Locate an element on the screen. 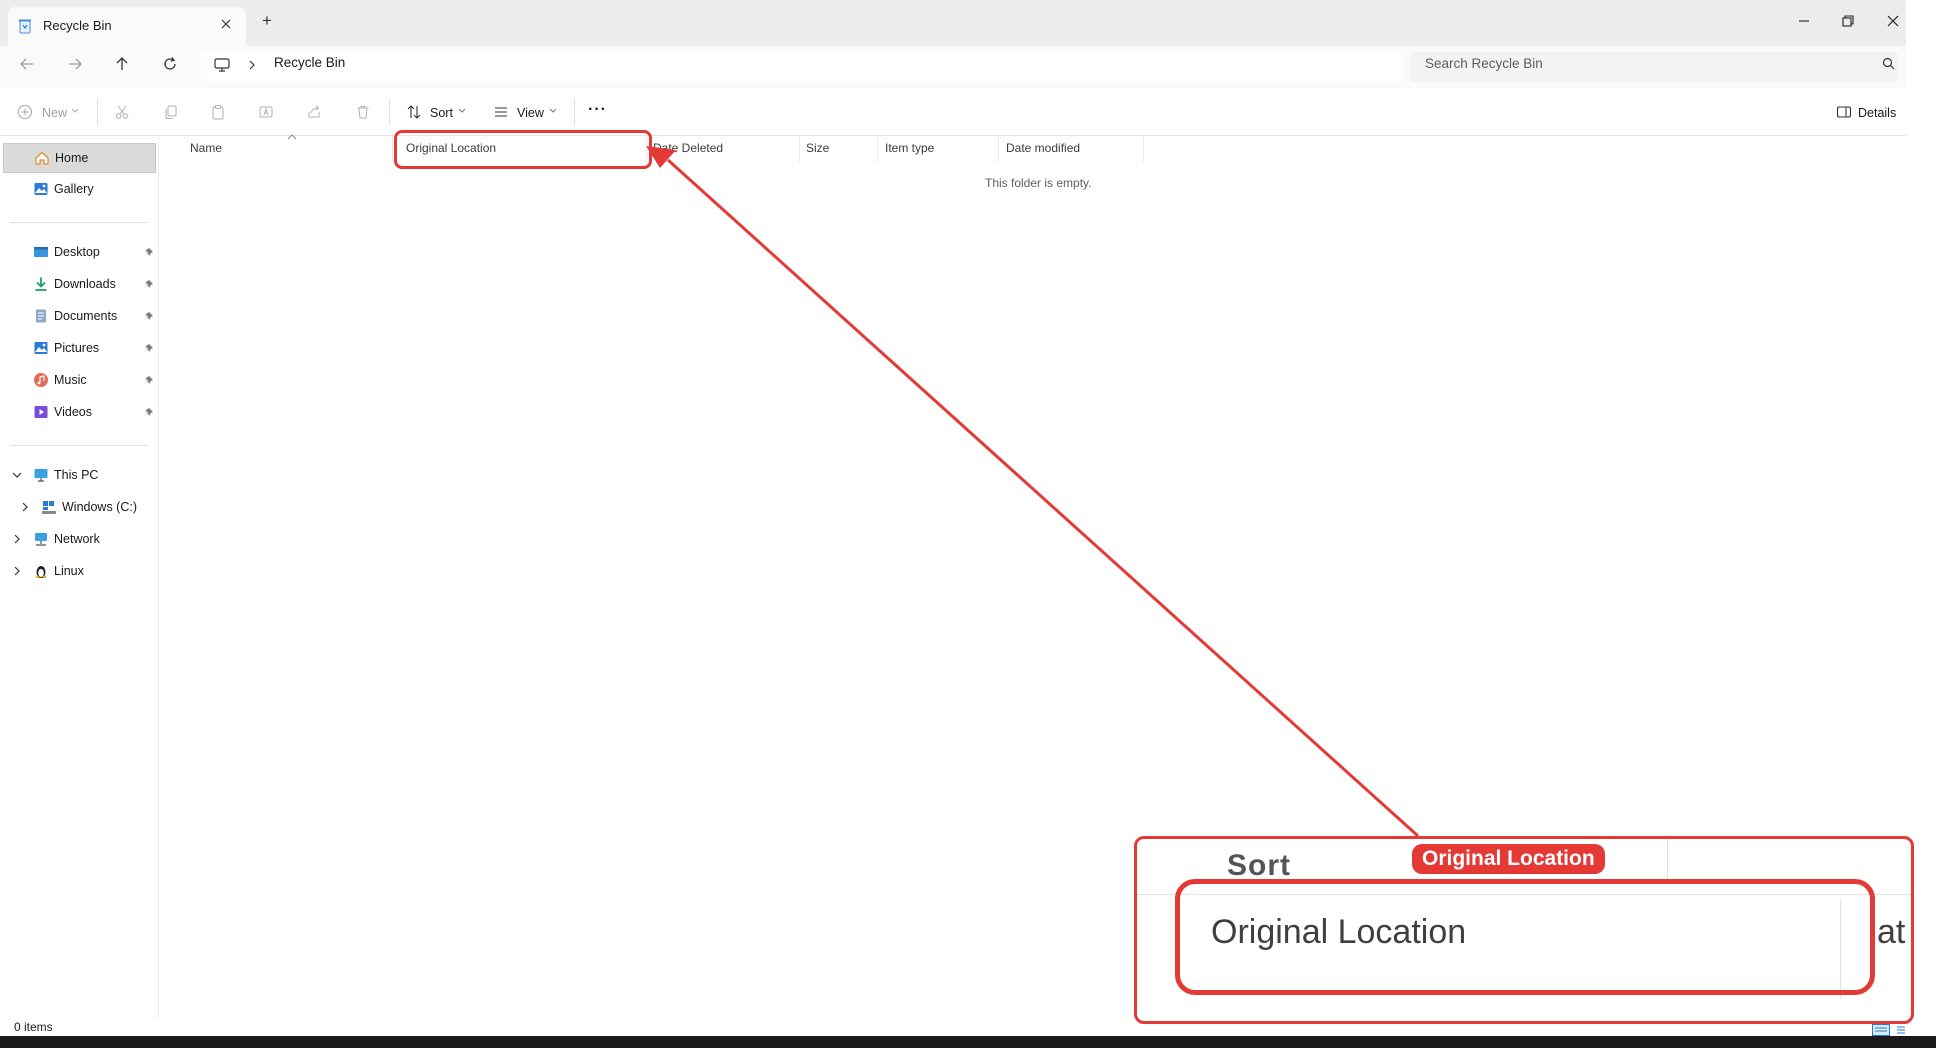  view-button: View is located at coordinates (530, 113).